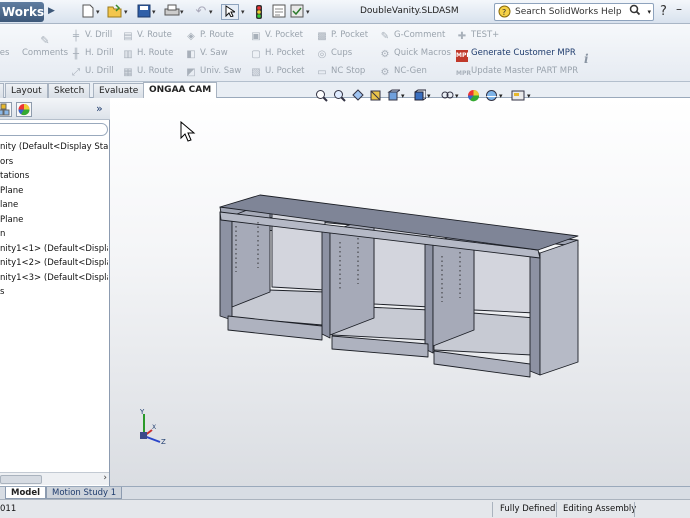 Image resolution: width=690 pixels, height=518 pixels. I want to click on search-placeholder: Search SolidWorks Help, so click(568, 12).